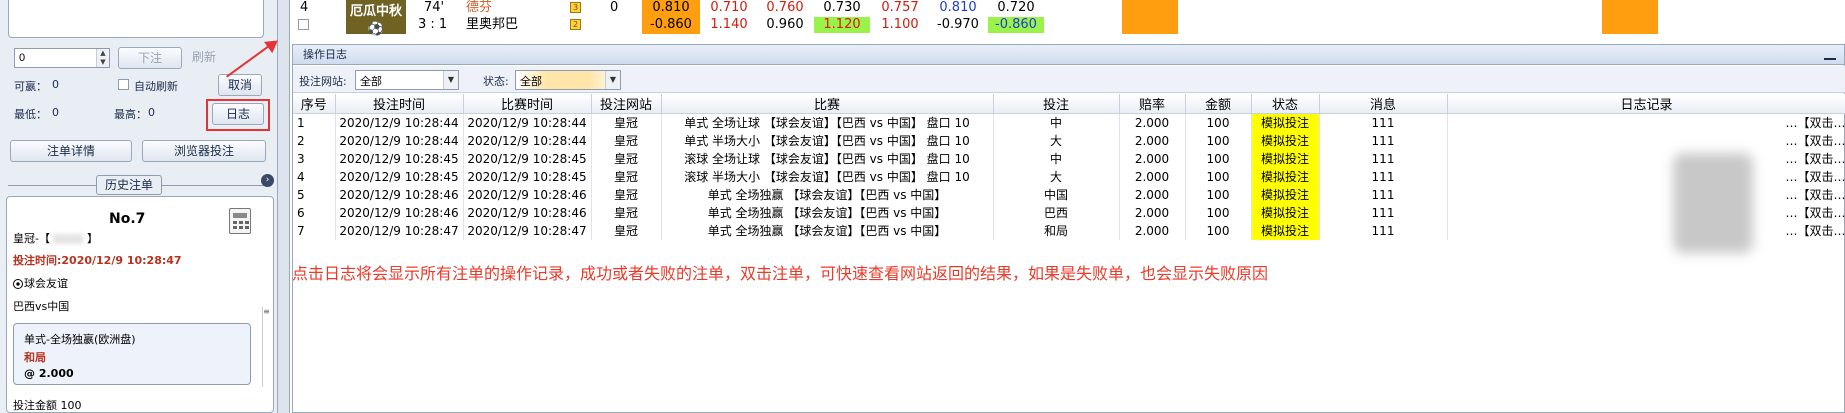 The width and height of the screenshot is (1845, 413). What do you see at coordinates (729, 25) in the screenshot?
I see `odds-r2-1: 1.140` at bounding box center [729, 25].